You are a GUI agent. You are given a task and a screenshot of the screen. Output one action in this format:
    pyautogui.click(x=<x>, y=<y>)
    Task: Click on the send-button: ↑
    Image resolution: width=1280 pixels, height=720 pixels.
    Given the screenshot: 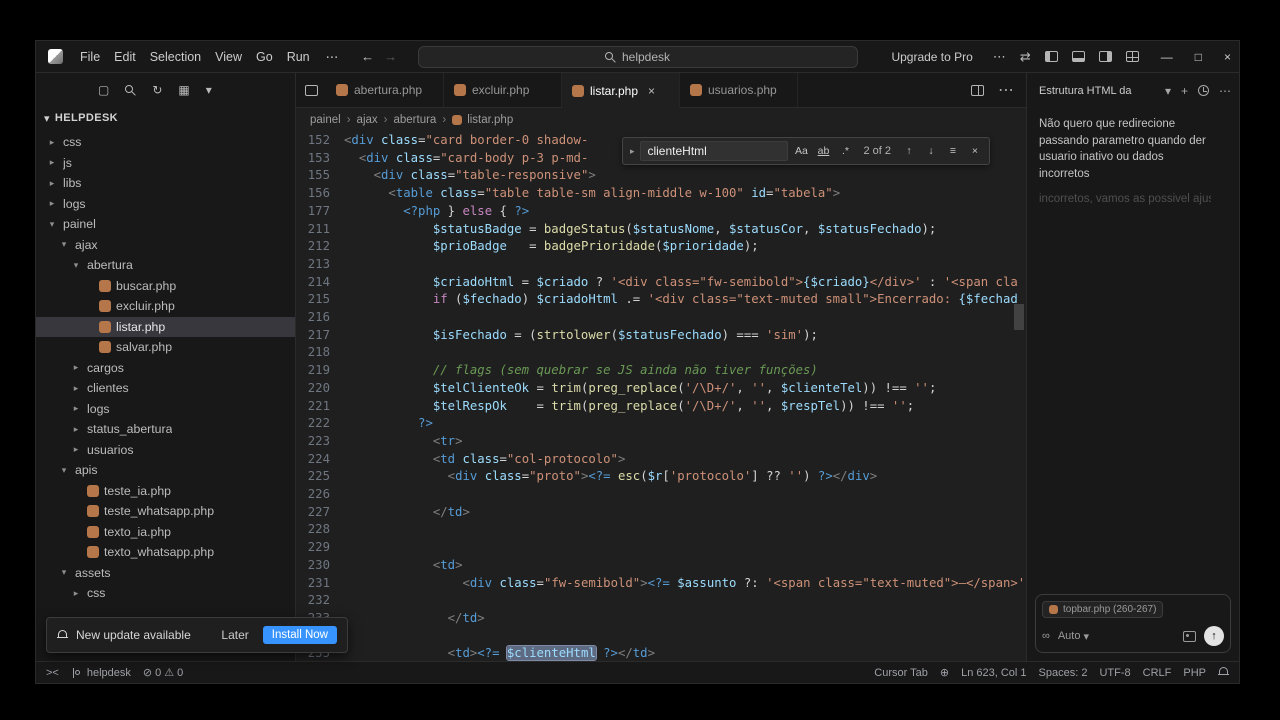 What is the action you would take?
    pyautogui.click(x=1214, y=636)
    